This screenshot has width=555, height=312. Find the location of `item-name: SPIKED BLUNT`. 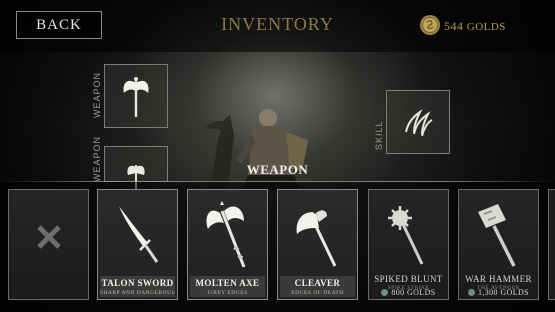

item-name: SPIKED BLUNT is located at coordinates (408, 279).